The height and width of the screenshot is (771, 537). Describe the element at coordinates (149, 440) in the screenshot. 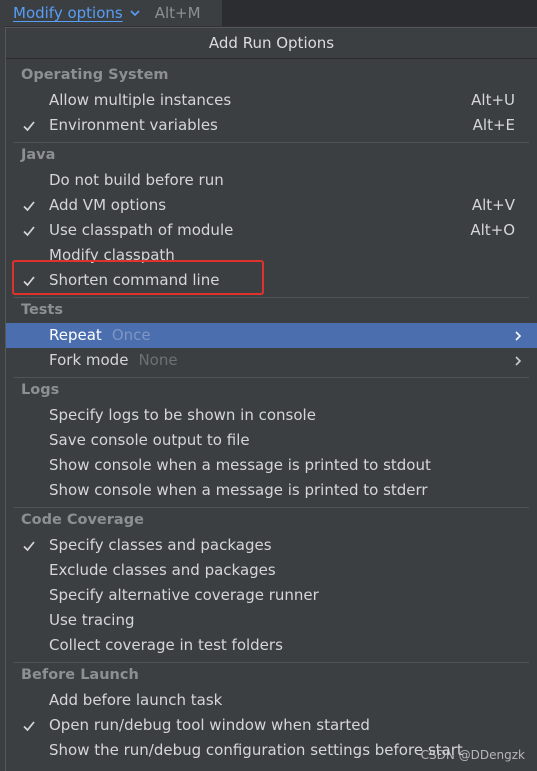

I see `menu-item-label: Save console output to file` at that location.